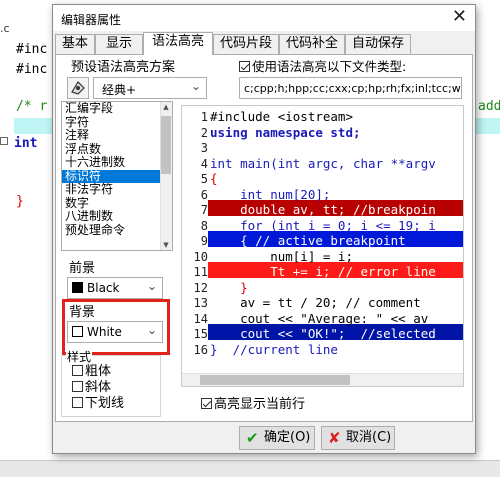  I want to click on fold-marker-icon, so click(4, 141).